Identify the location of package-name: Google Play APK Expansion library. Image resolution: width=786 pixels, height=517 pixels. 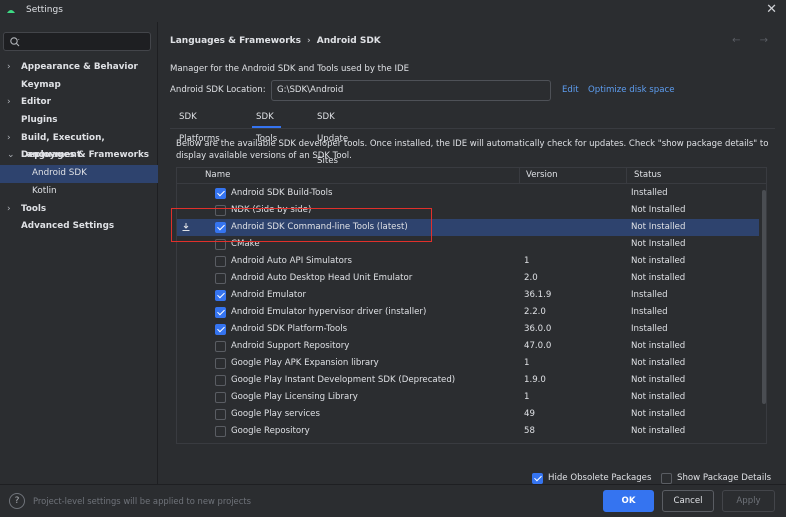
(305, 363).